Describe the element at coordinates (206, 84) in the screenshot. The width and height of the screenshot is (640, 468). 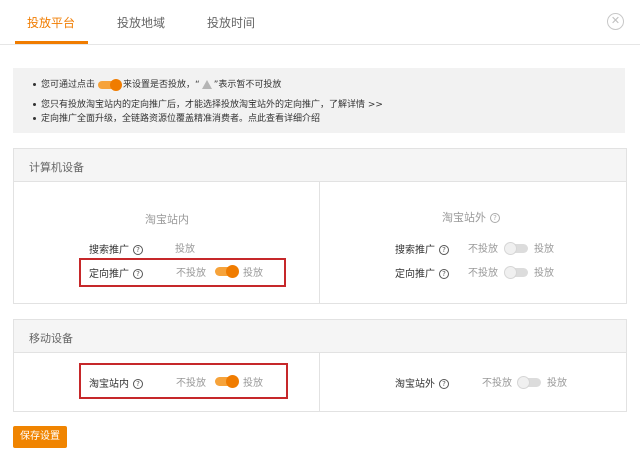
I see `warning-icon` at that location.